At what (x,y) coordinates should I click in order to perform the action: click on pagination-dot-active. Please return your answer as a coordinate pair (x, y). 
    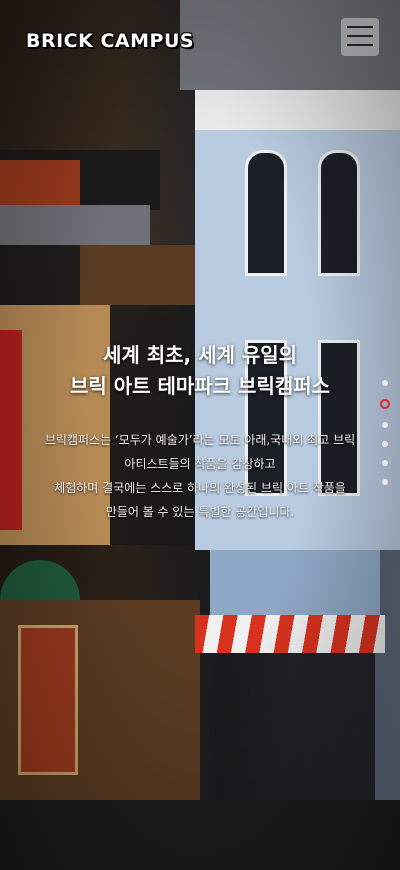
    Looking at the image, I should click on (385, 404).